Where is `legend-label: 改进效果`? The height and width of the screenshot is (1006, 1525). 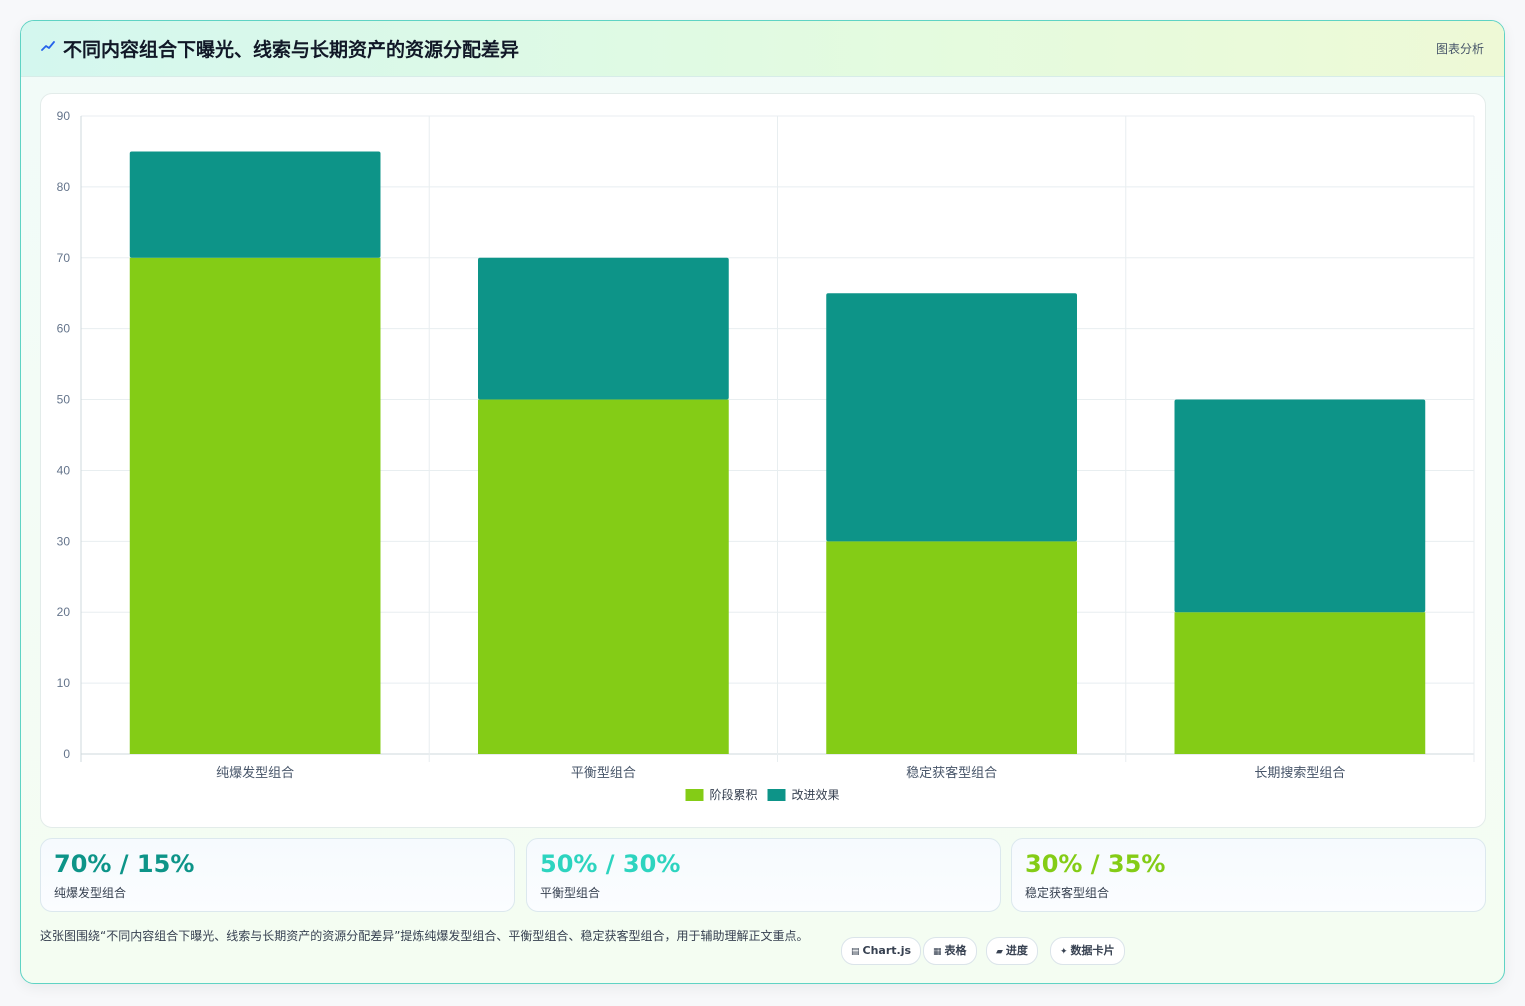 legend-label: 改进效果 is located at coordinates (816, 794).